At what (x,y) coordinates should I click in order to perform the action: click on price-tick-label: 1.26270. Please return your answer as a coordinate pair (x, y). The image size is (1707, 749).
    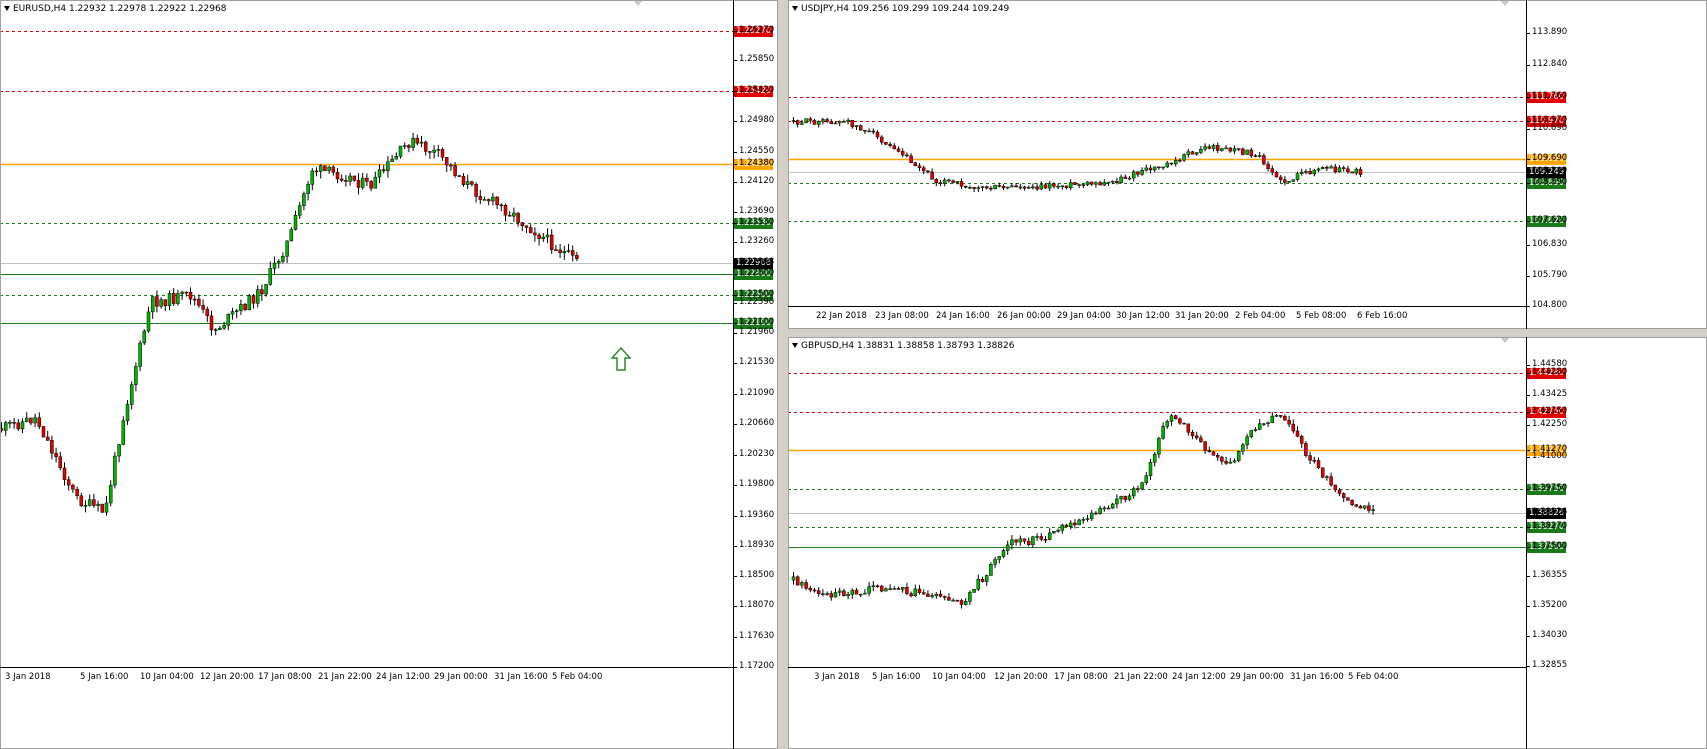
    Looking at the image, I should click on (757, 30).